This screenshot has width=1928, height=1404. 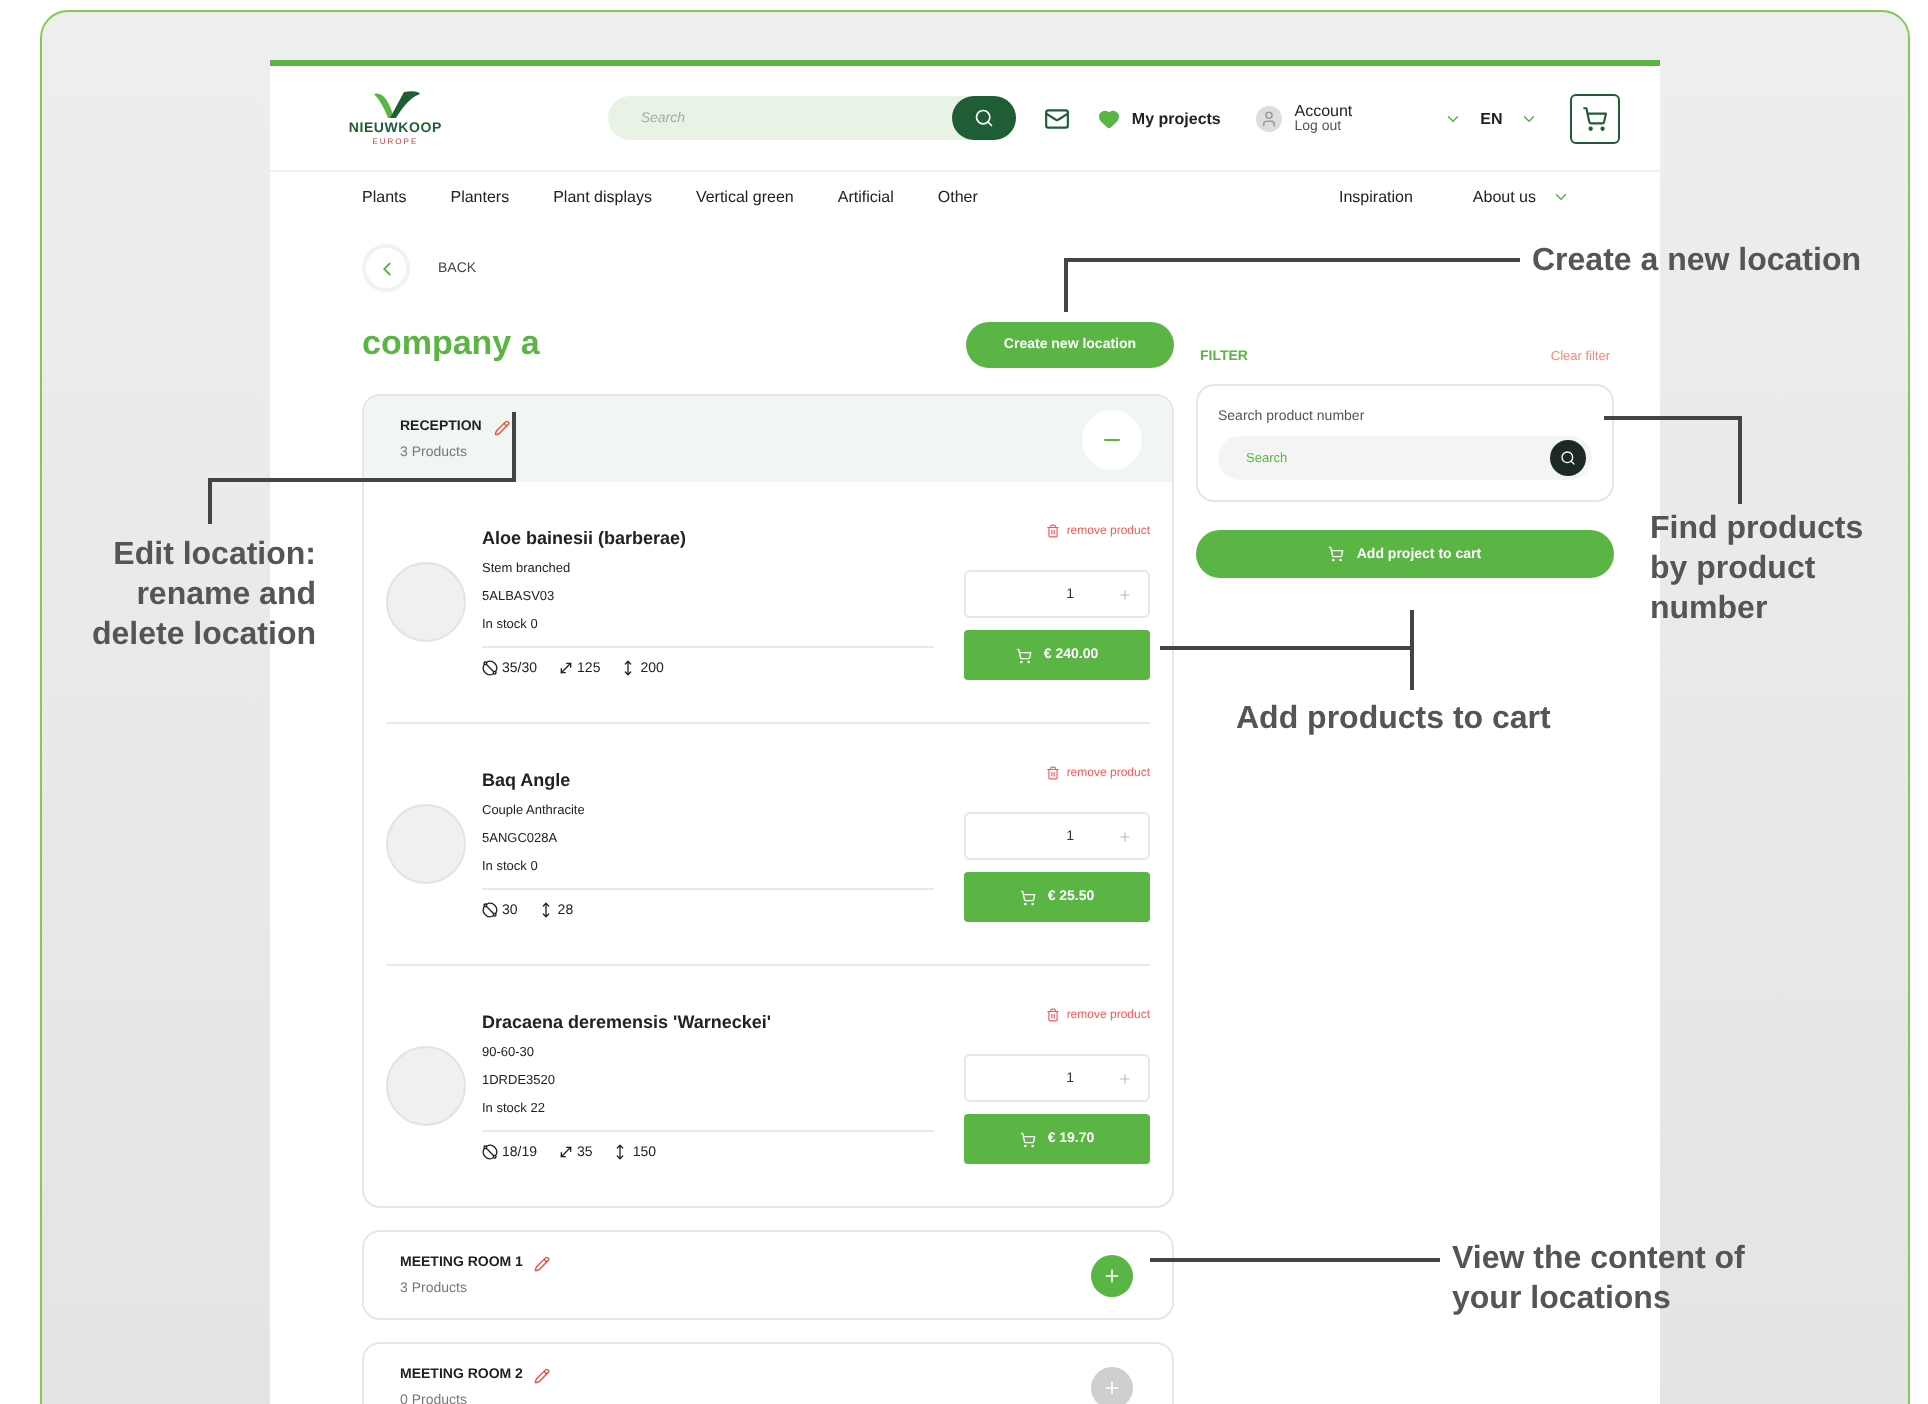 What do you see at coordinates (957, 196) in the screenshot?
I see `nav-item: Other` at bounding box center [957, 196].